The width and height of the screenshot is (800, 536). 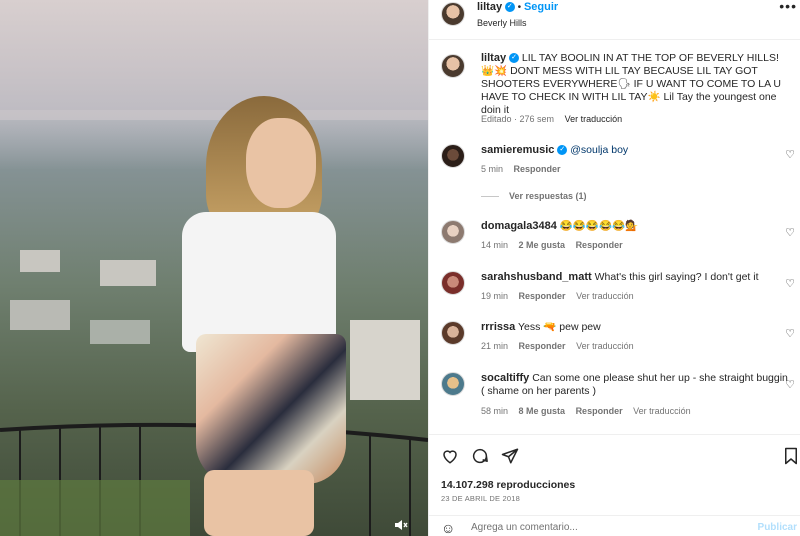 What do you see at coordinates (450, 457) in the screenshot?
I see `like-icon` at bounding box center [450, 457].